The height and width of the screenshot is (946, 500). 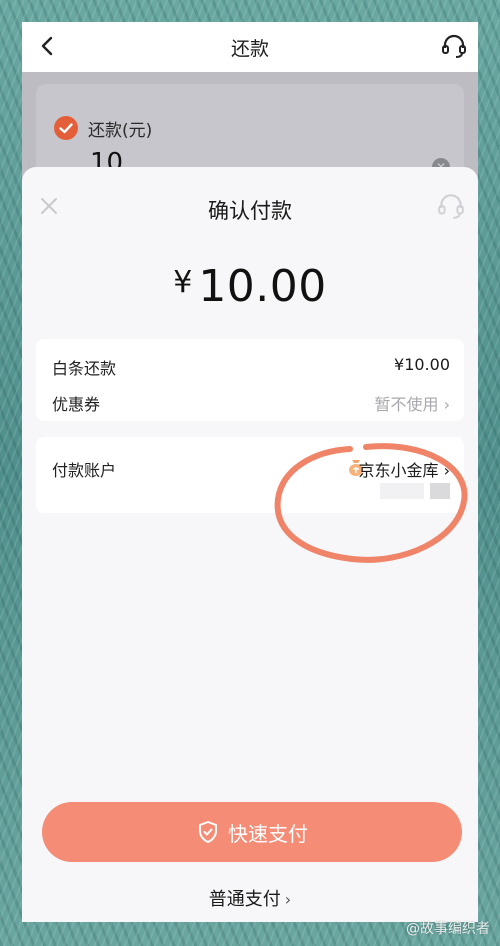 I want to click on baitiao-repayment-label: 白条还款, so click(x=84, y=368).